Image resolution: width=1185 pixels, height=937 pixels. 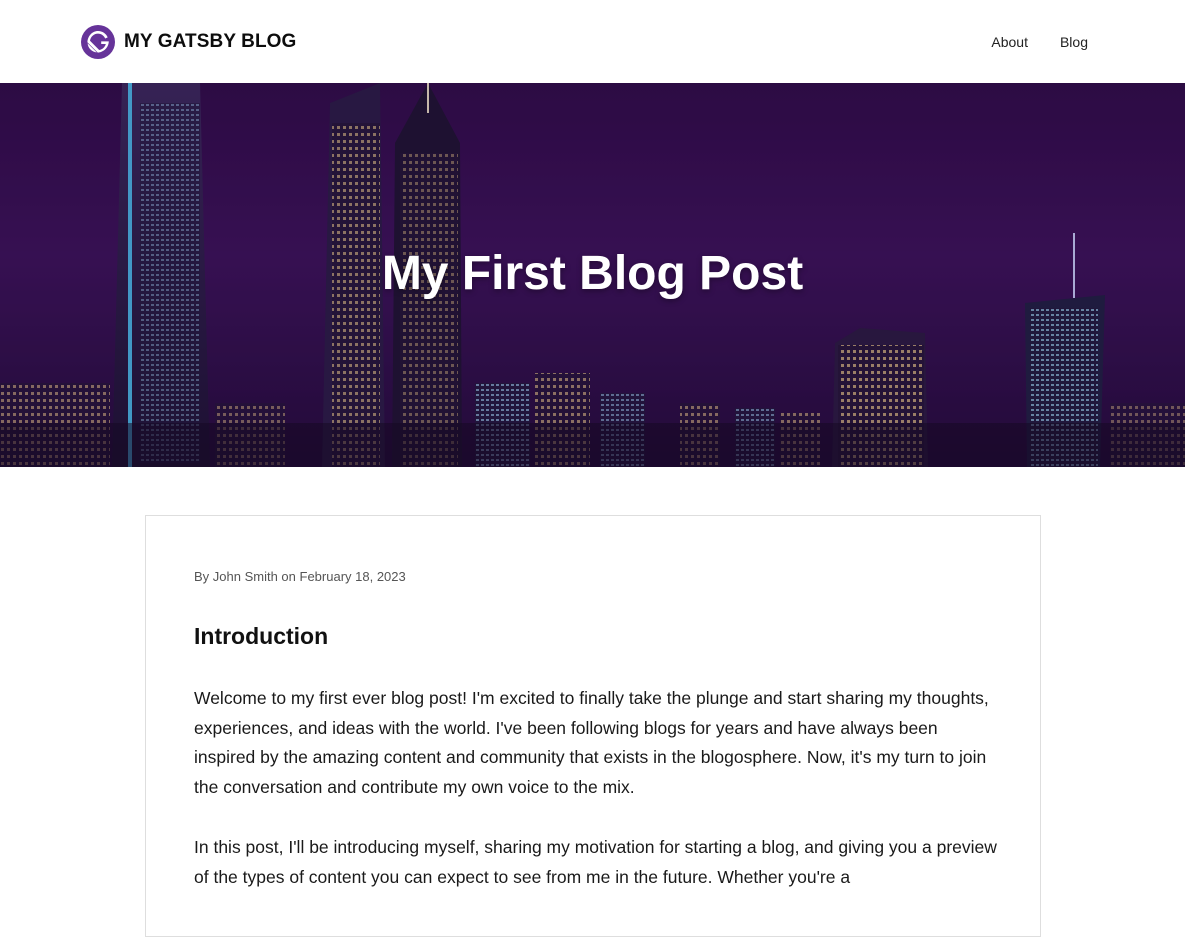 I want to click on post-byline: By John Smith on February 18, 2023, so click(x=300, y=576).